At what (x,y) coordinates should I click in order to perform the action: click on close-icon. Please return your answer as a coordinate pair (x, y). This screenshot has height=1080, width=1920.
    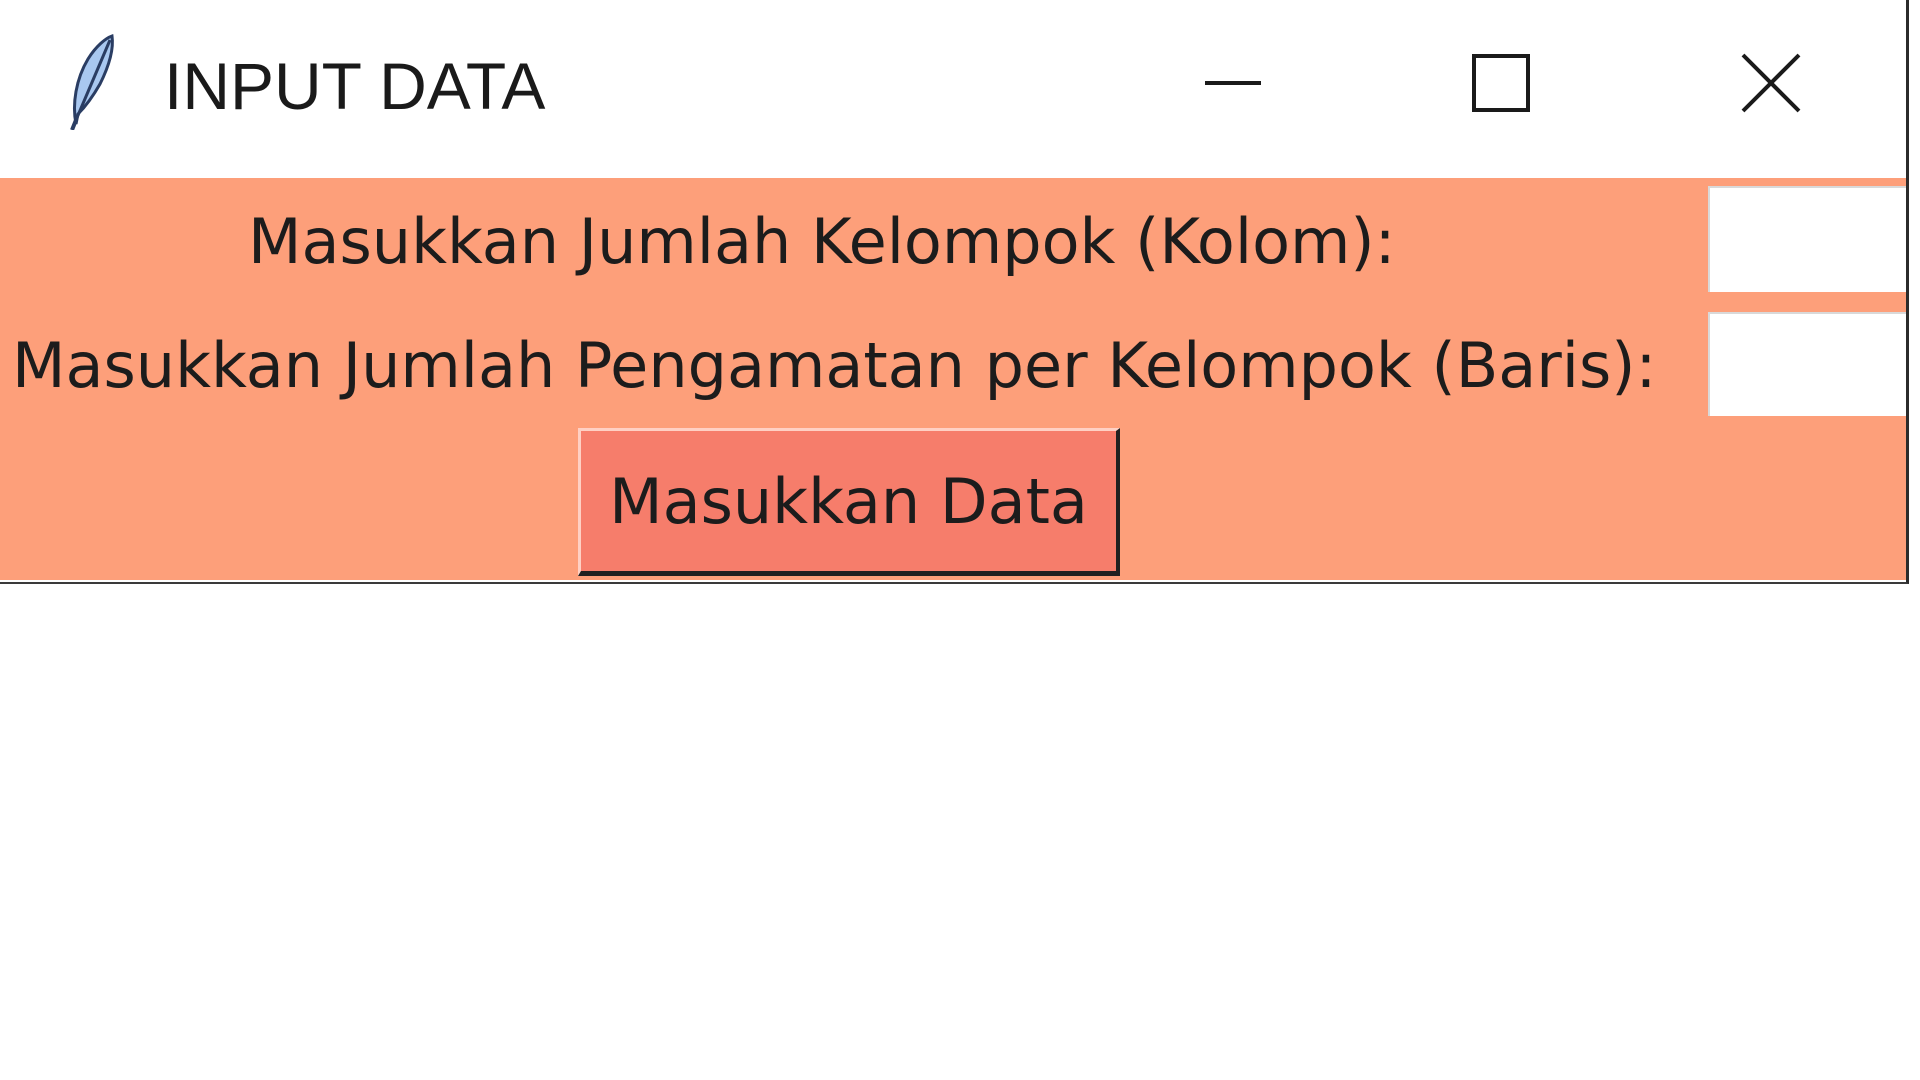
    Looking at the image, I should click on (1771, 85).